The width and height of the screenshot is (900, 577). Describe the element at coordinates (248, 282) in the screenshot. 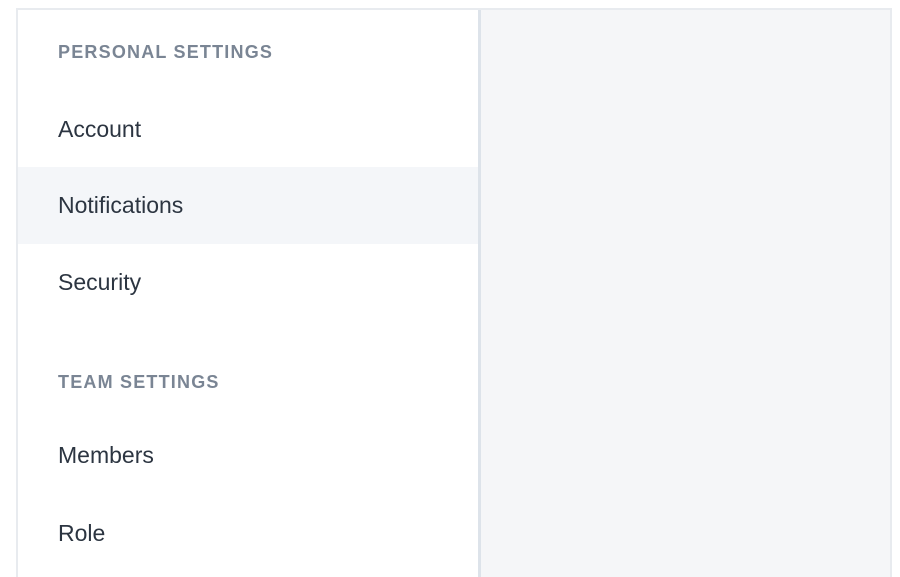

I see `sidebar-item-security: Security` at that location.